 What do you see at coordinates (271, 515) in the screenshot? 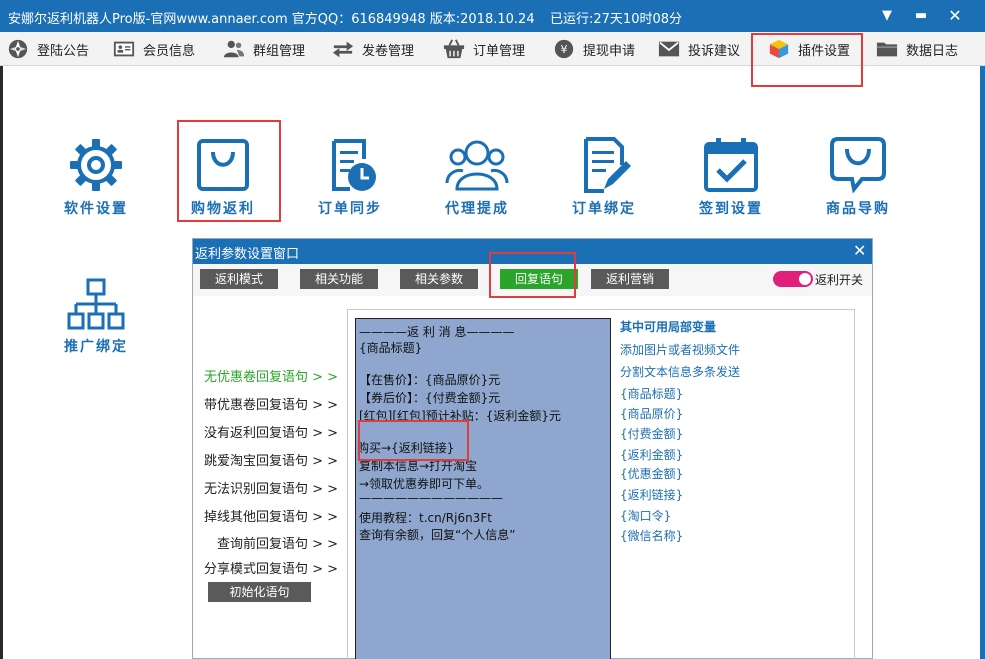
I see `side-item-offline-reply: 掉线其他回复语句 > >` at bounding box center [271, 515].